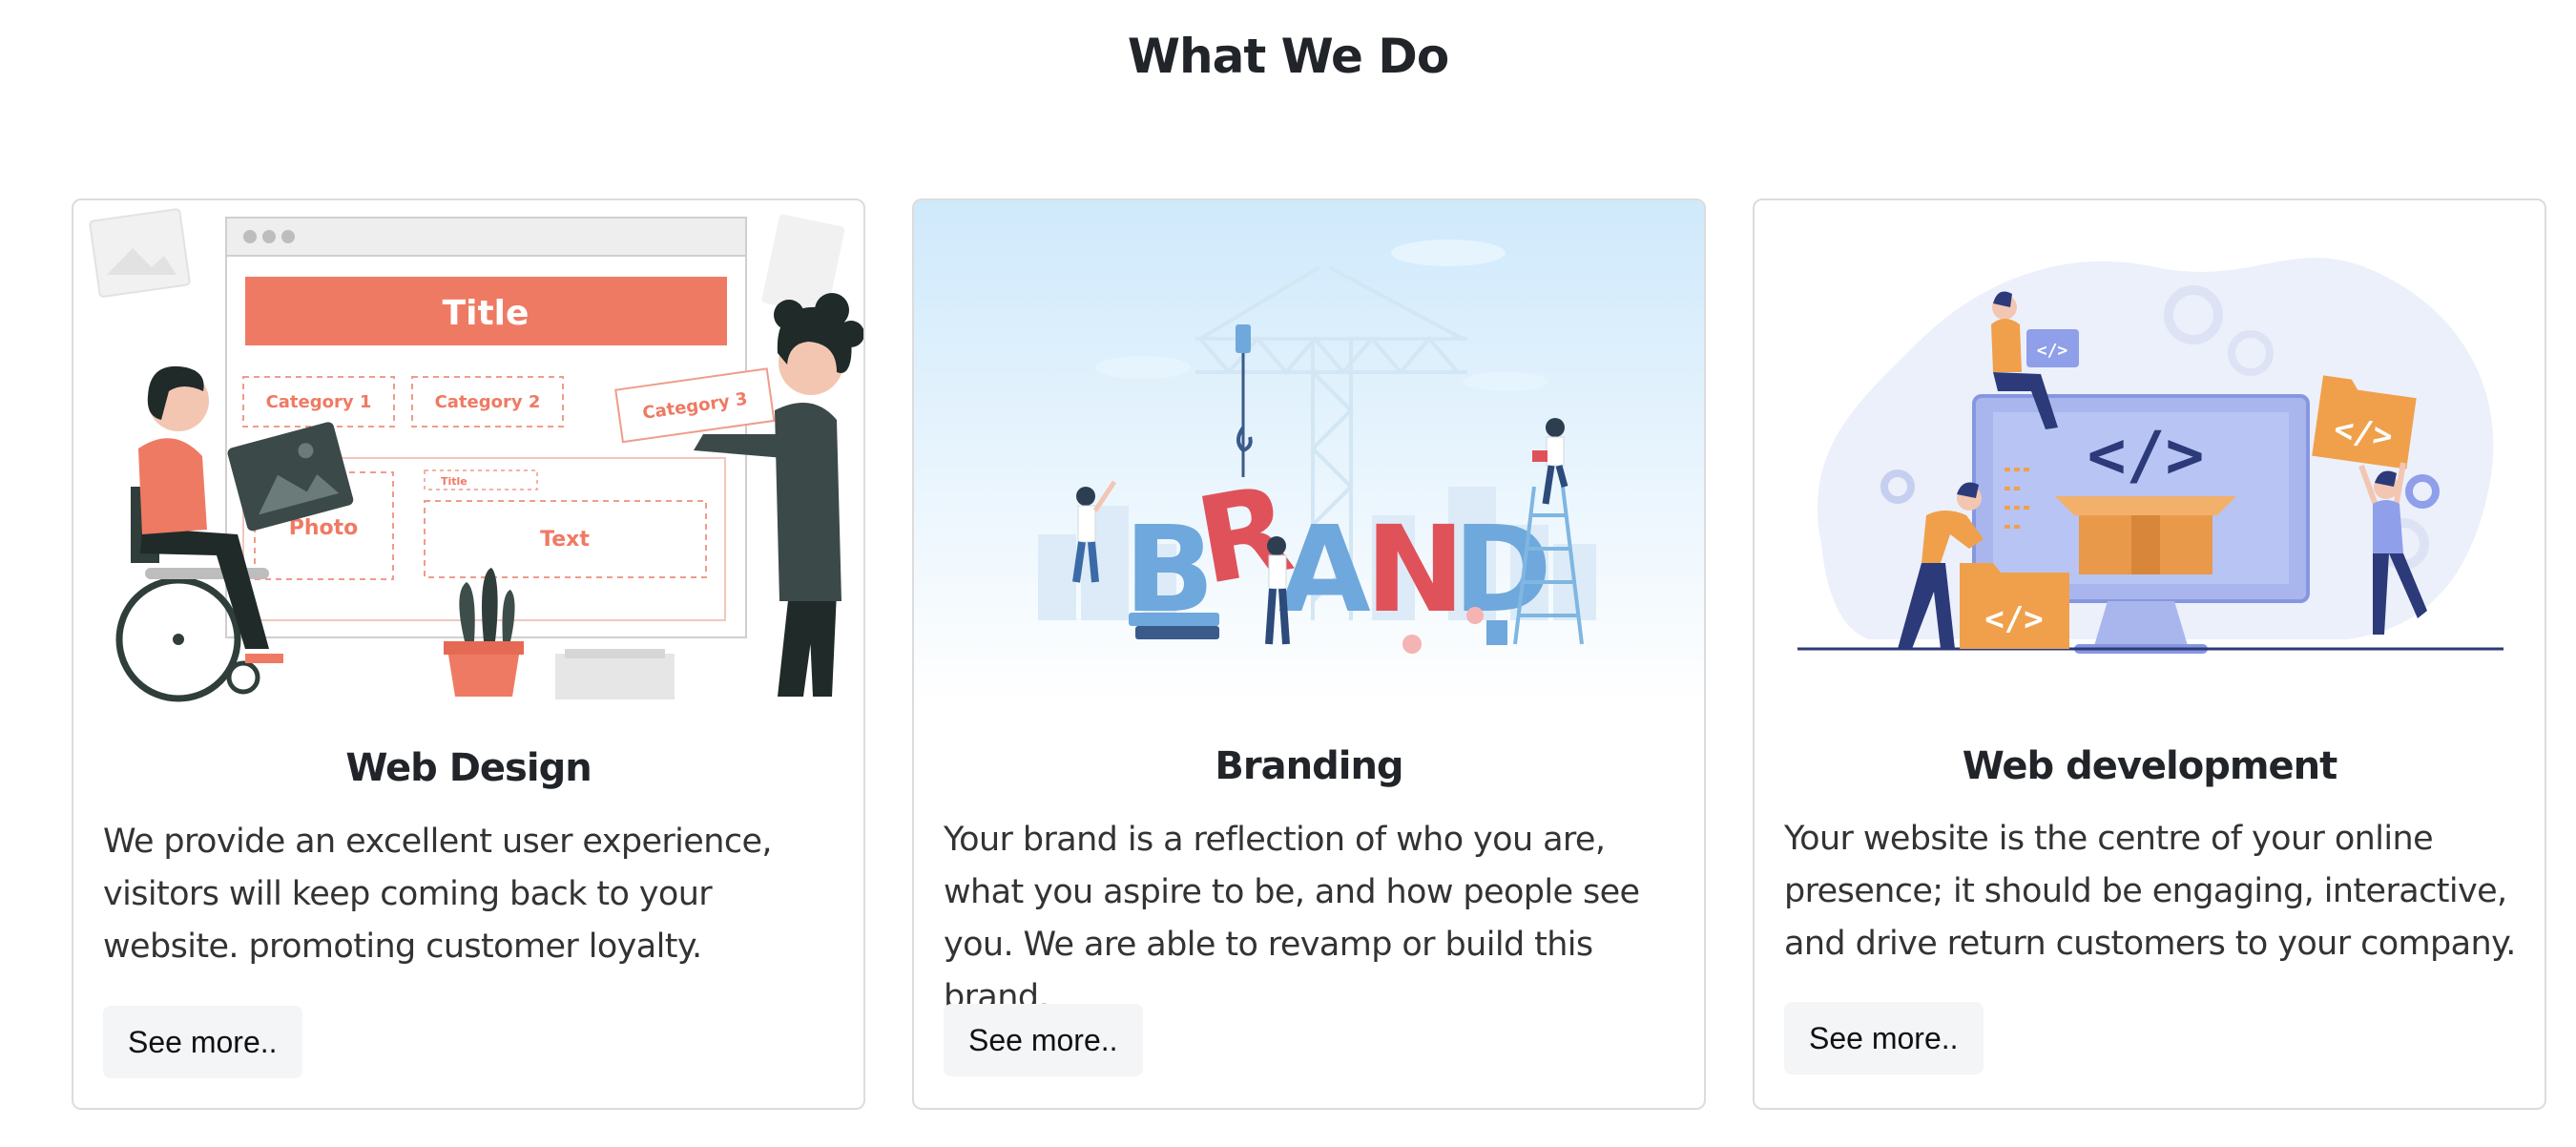 This screenshot has width=2576, height=1147. I want to click on monitor-code-glyph: </>, so click(2146, 456).